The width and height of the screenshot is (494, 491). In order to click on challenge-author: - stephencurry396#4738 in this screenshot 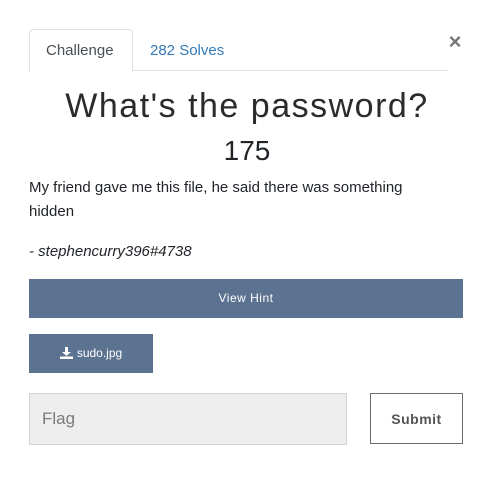, I will do `click(110, 251)`.